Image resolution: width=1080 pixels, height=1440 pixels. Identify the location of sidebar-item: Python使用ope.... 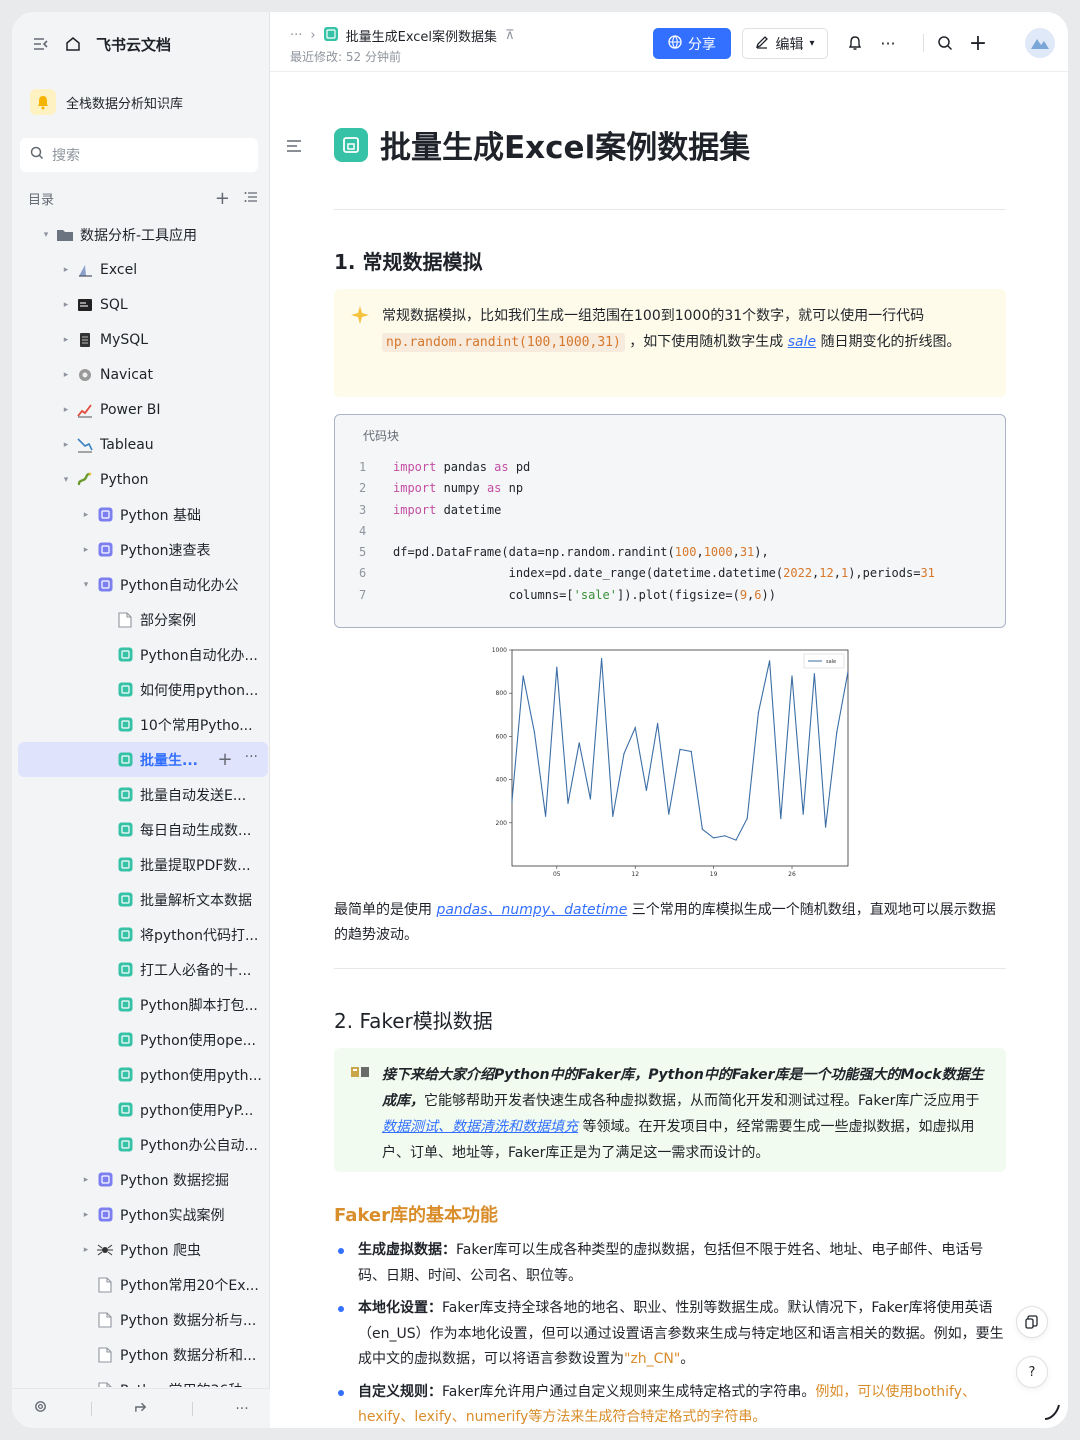
(141, 1039).